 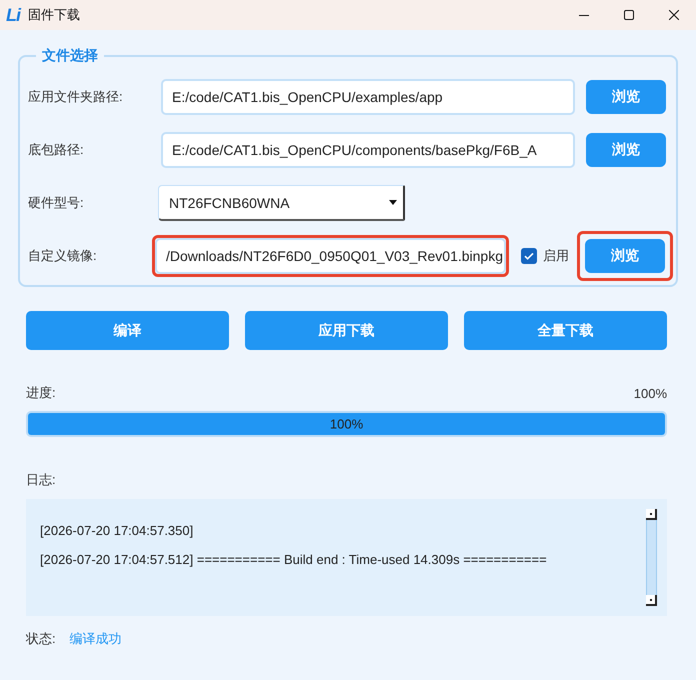 What do you see at coordinates (13, 15) in the screenshot?
I see `app-logo: Li` at bounding box center [13, 15].